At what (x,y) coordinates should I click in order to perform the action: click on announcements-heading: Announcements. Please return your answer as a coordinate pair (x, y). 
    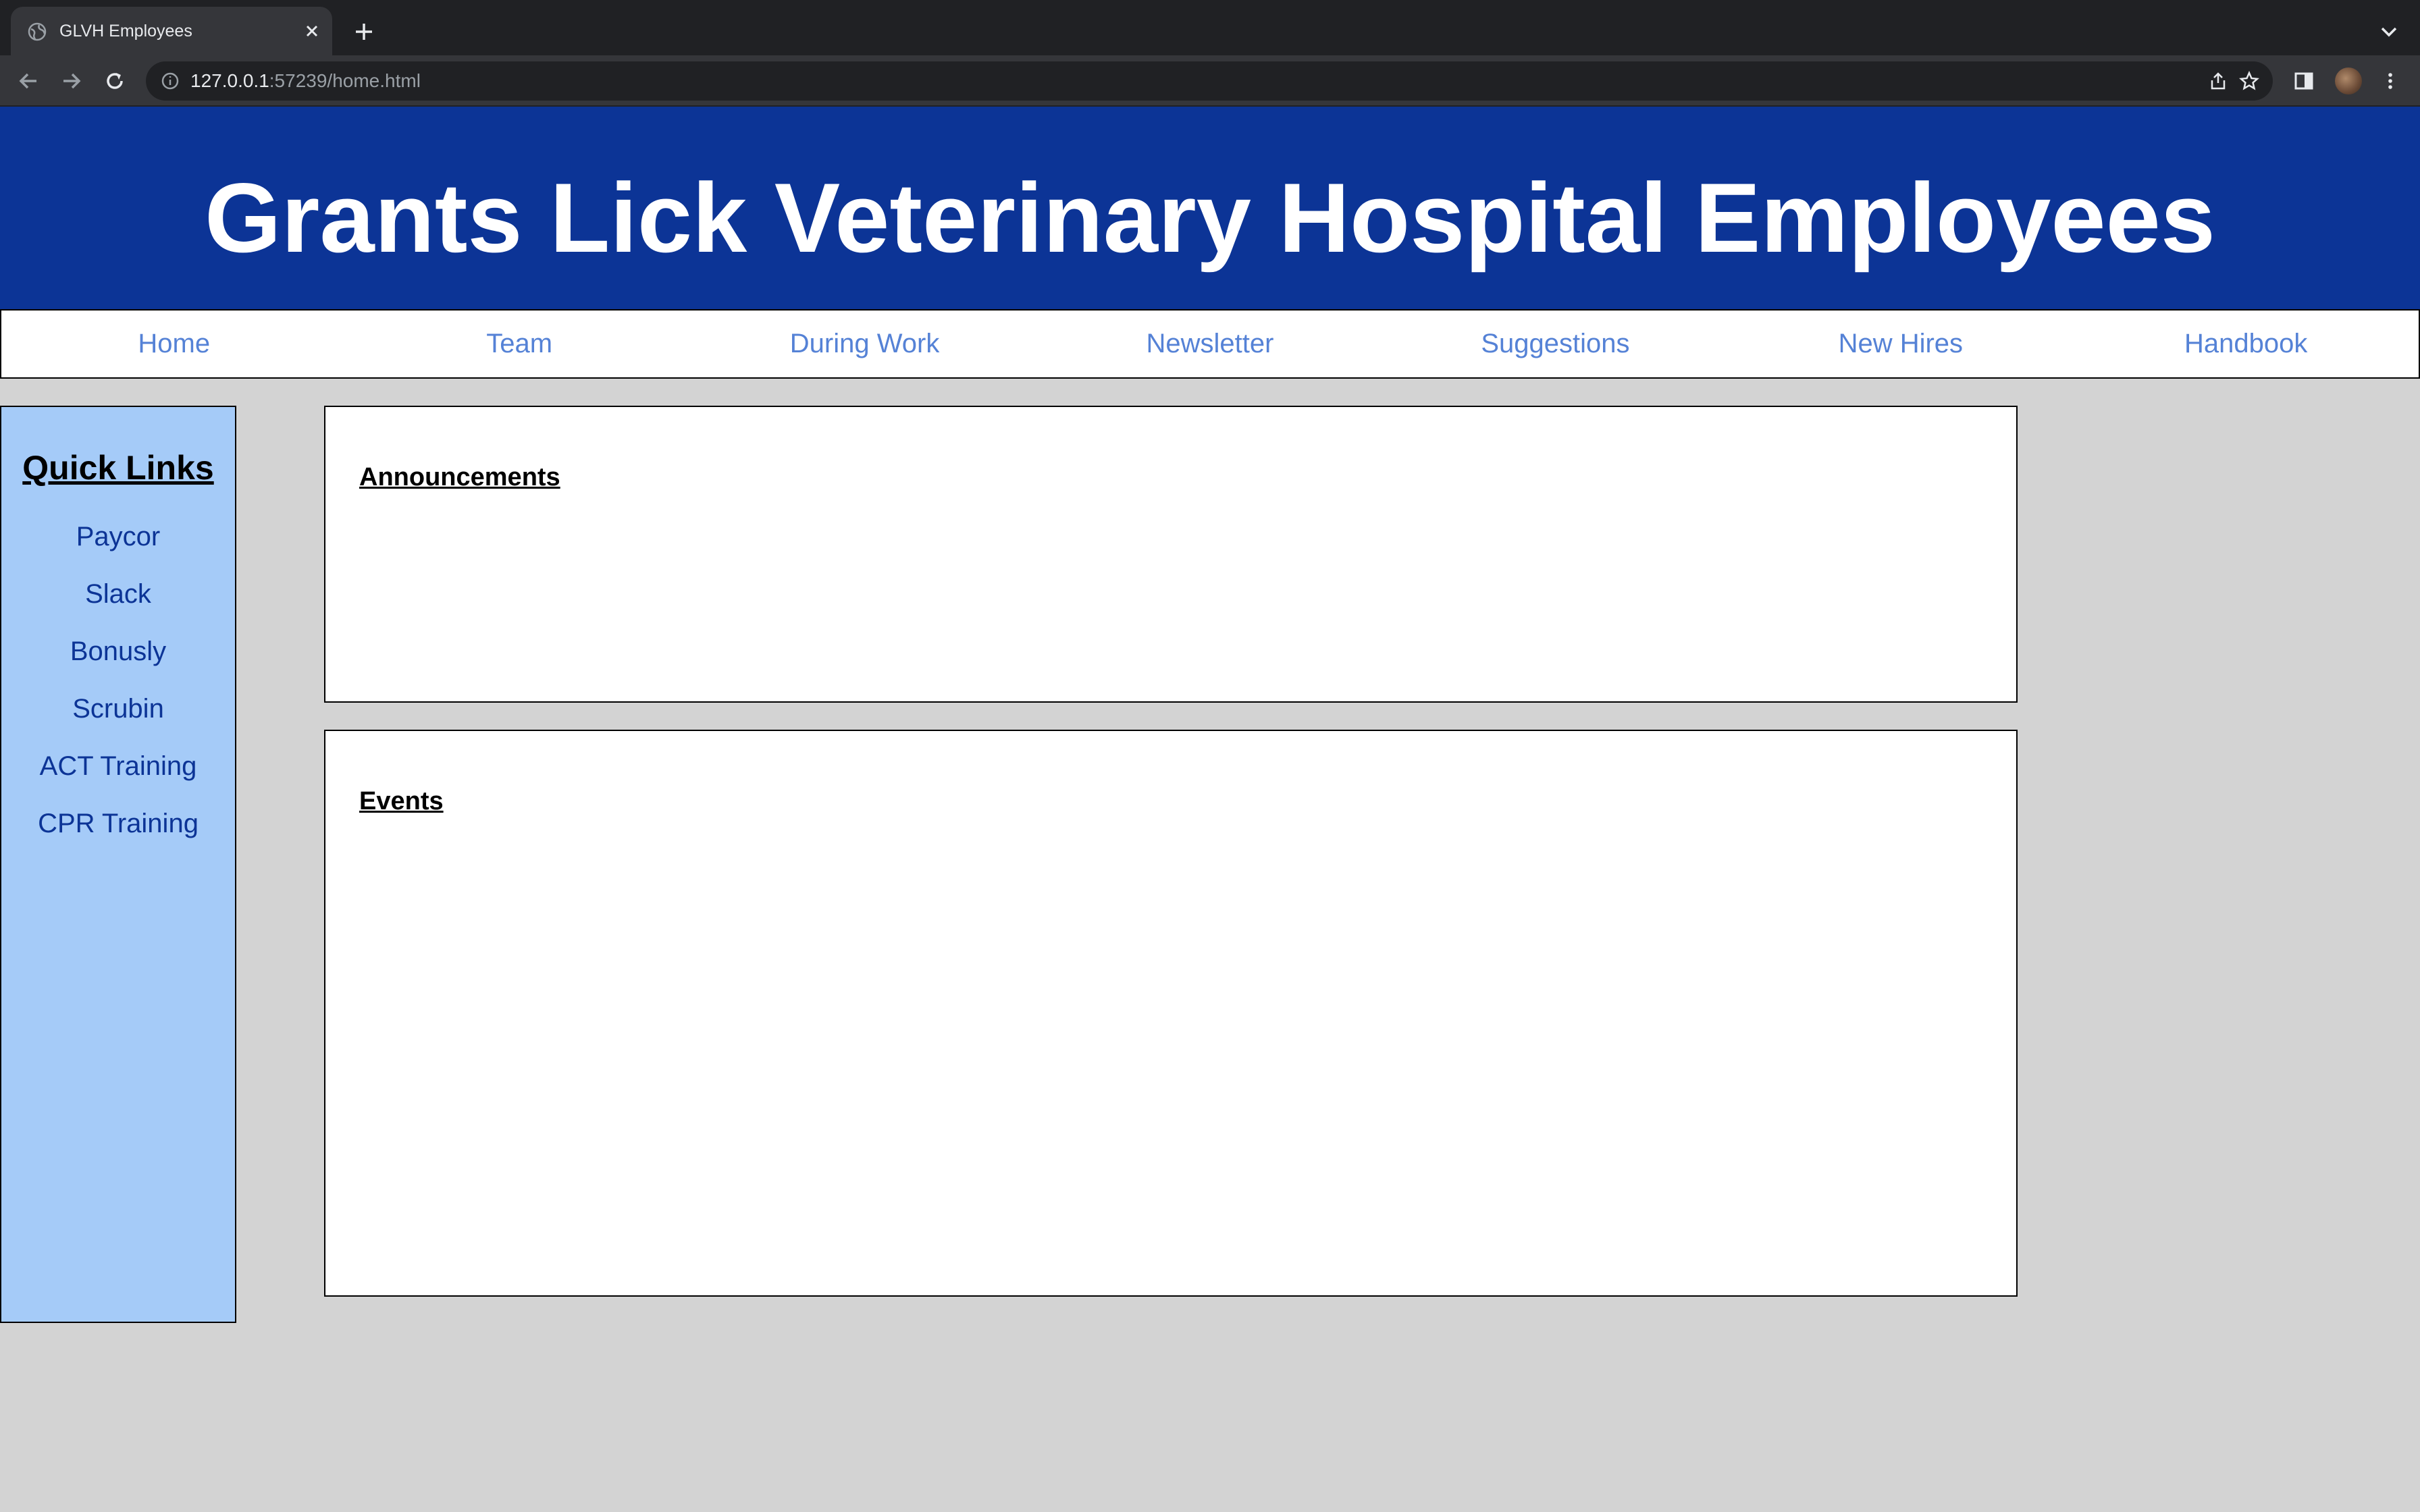
    Looking at the image, I should click on (459, 477).